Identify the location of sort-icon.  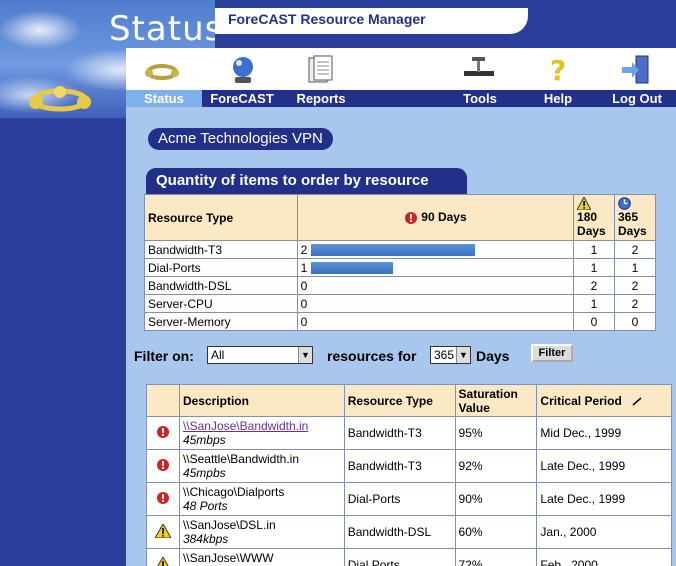
(637, 401).